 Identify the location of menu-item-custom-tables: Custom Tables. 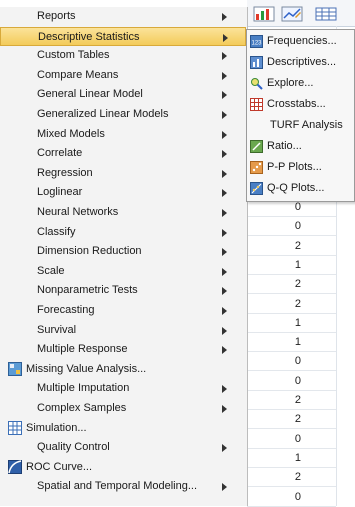
(123, 55).